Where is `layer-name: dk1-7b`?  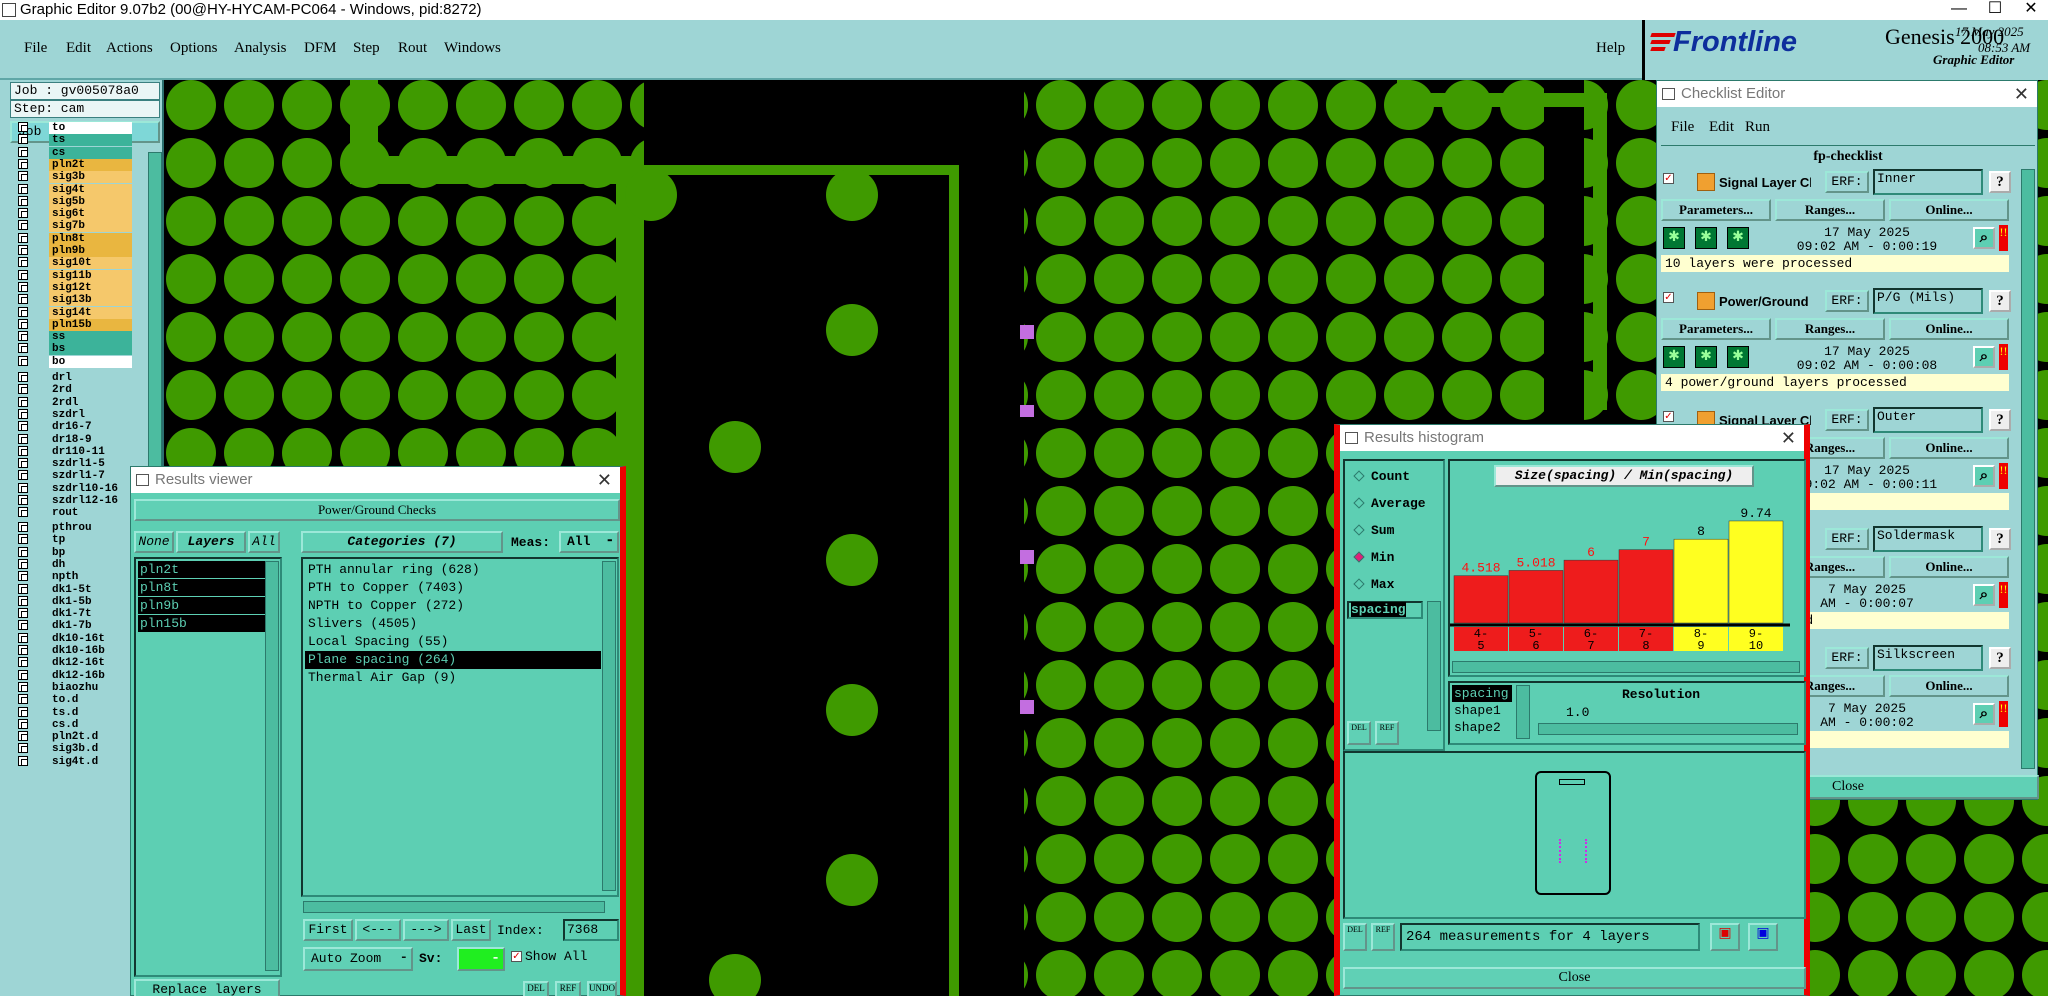
layer-name: dk1-7b is located at coordinates (90, 626).